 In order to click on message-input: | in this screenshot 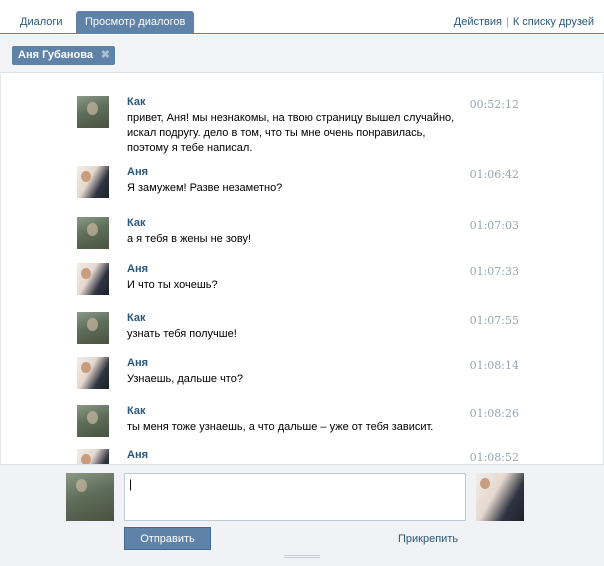, I will do `click(295, 497)`.